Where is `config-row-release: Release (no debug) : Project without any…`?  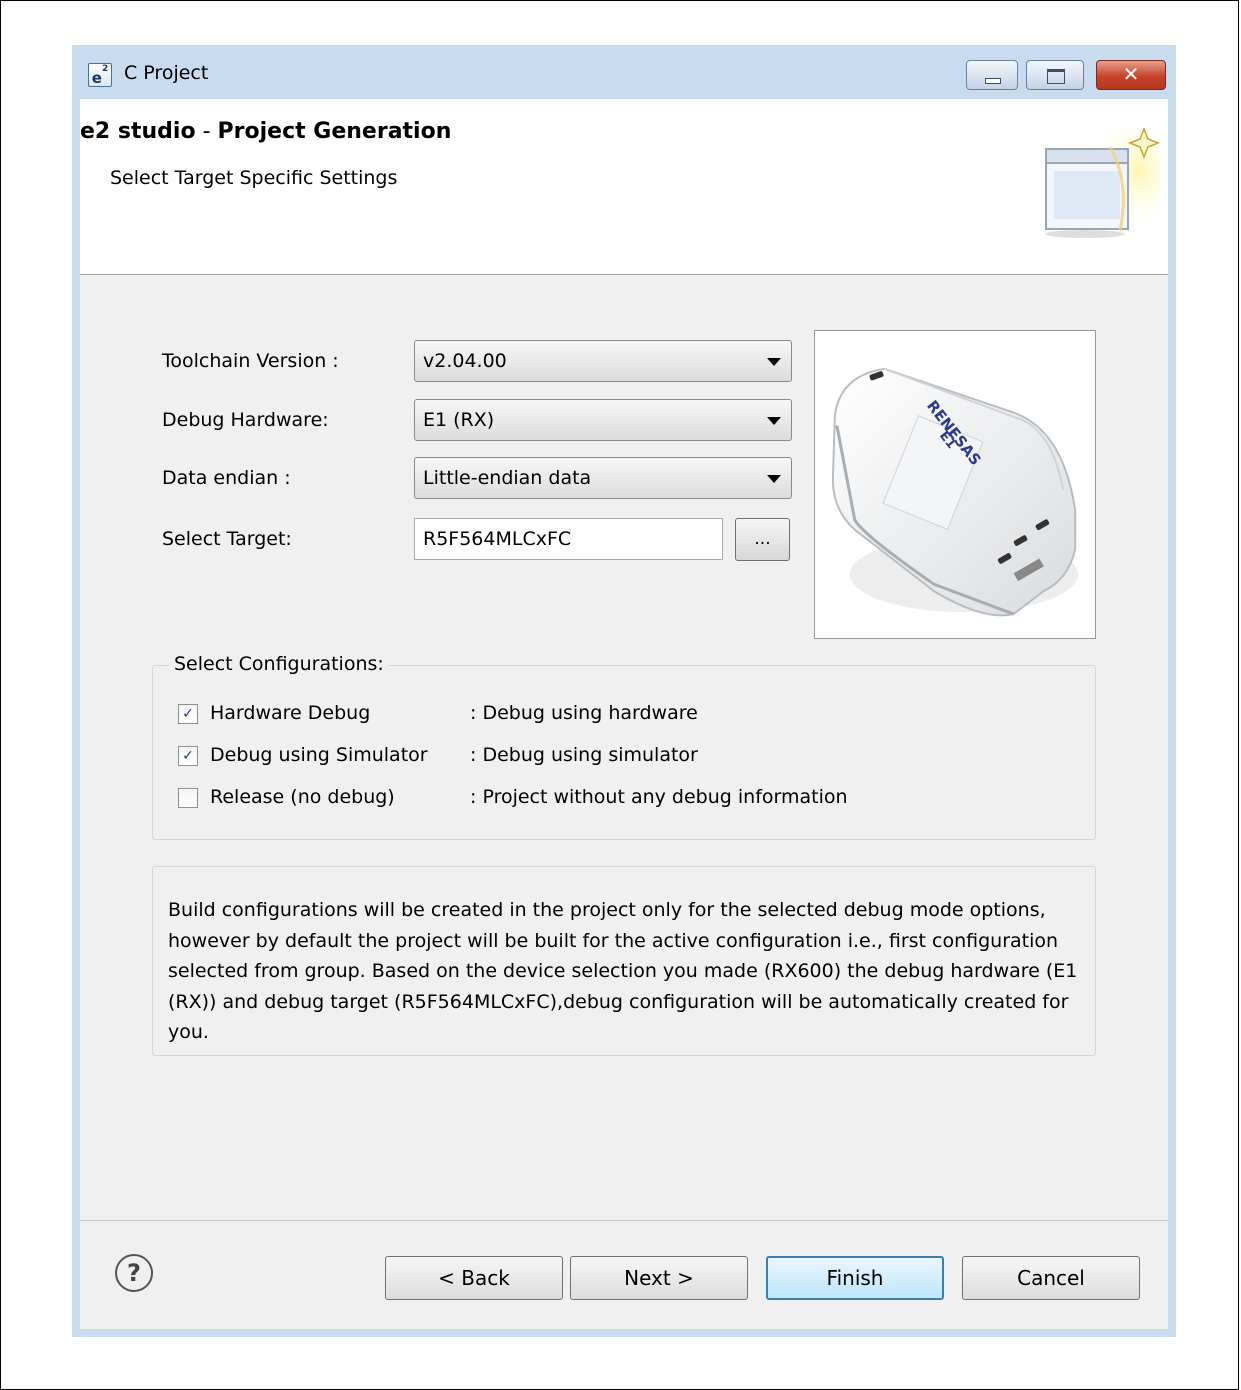 config-row-release: Release (no debug) : Project without any… is located at coordinates (638, 800).